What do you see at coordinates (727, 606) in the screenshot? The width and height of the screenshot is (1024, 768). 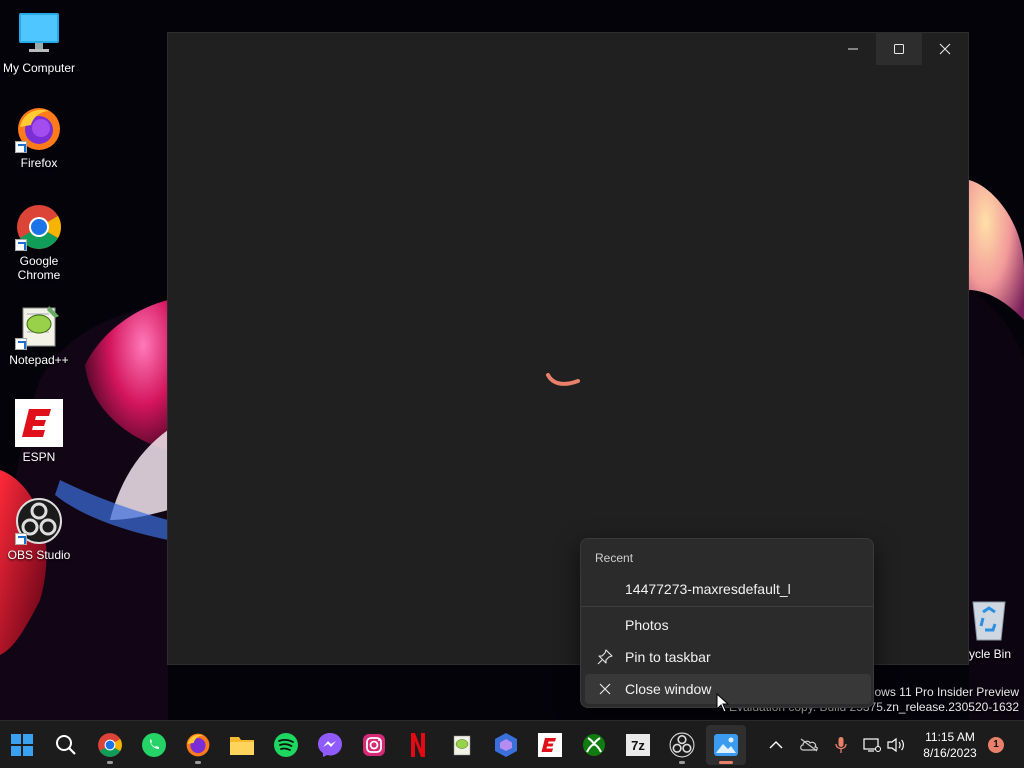 I see `jump-list-divider` at bounding box center [727, 606].